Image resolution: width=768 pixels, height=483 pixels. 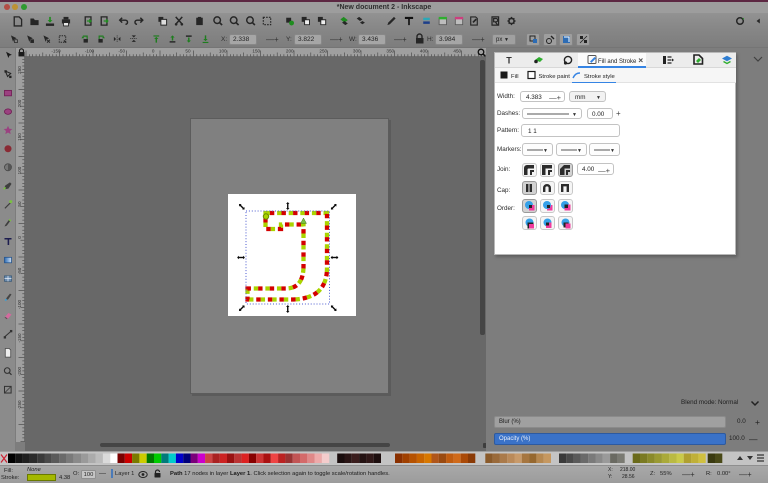 What do you see at coordinates (509, 61) in the screenshot?
I see `svg-text: T` at bounding box center [509, 61].